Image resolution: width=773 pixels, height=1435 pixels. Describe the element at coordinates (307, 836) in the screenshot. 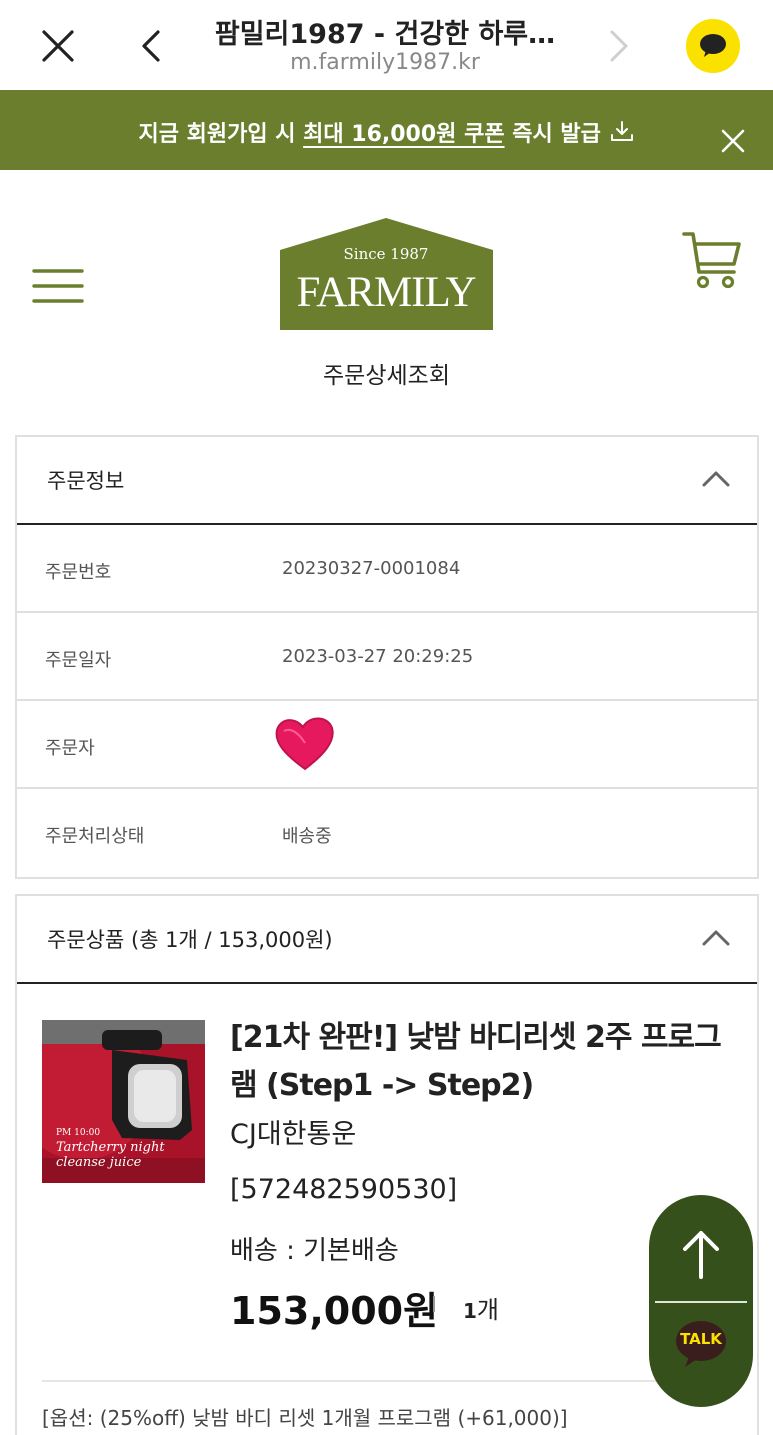

I see `order-status-value: 배송중` at that location.